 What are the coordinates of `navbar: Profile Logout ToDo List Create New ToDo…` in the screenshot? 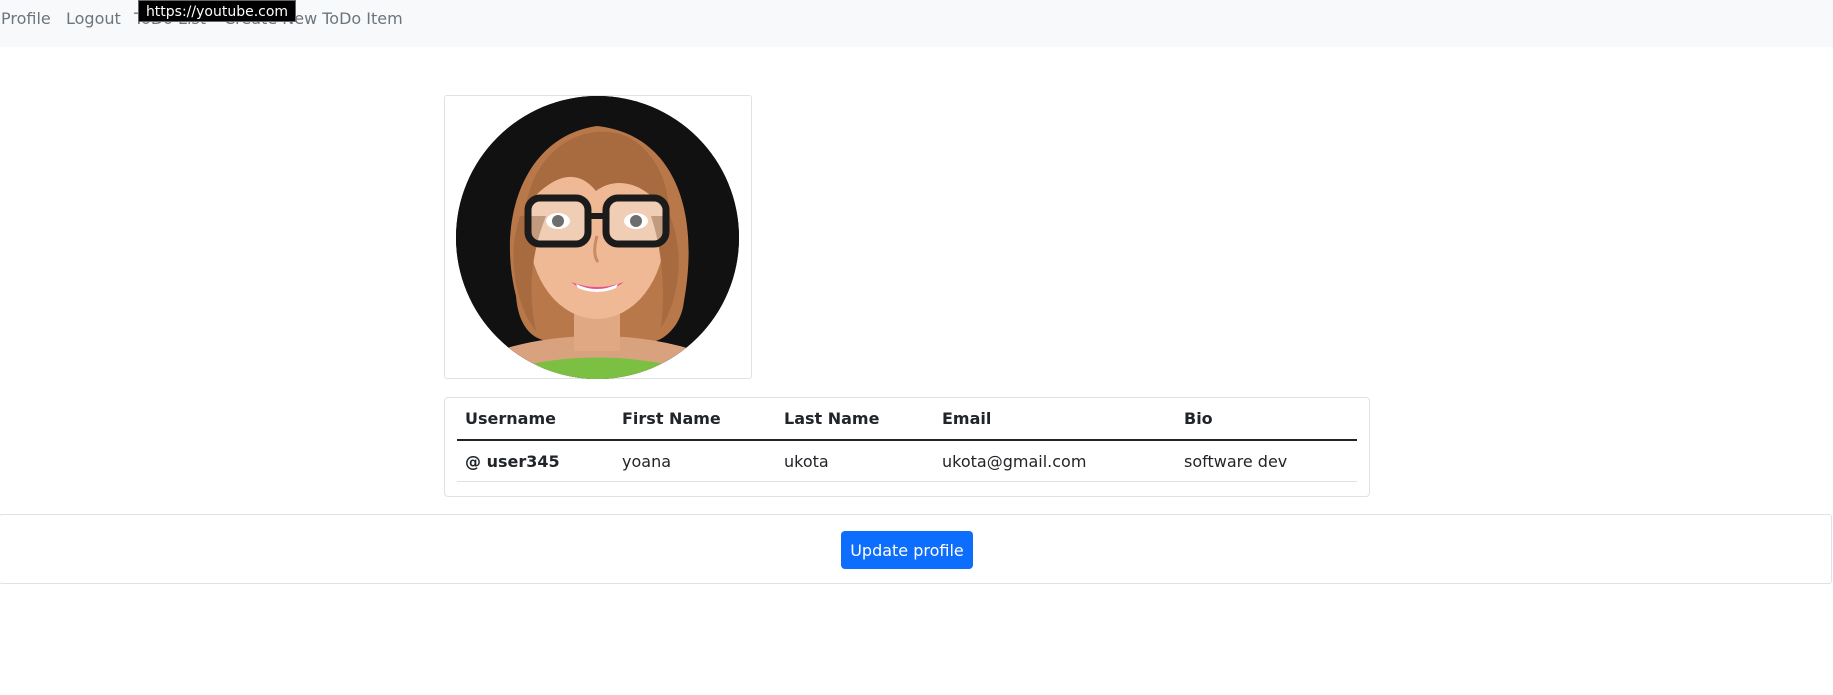 It's located at (916, 23).